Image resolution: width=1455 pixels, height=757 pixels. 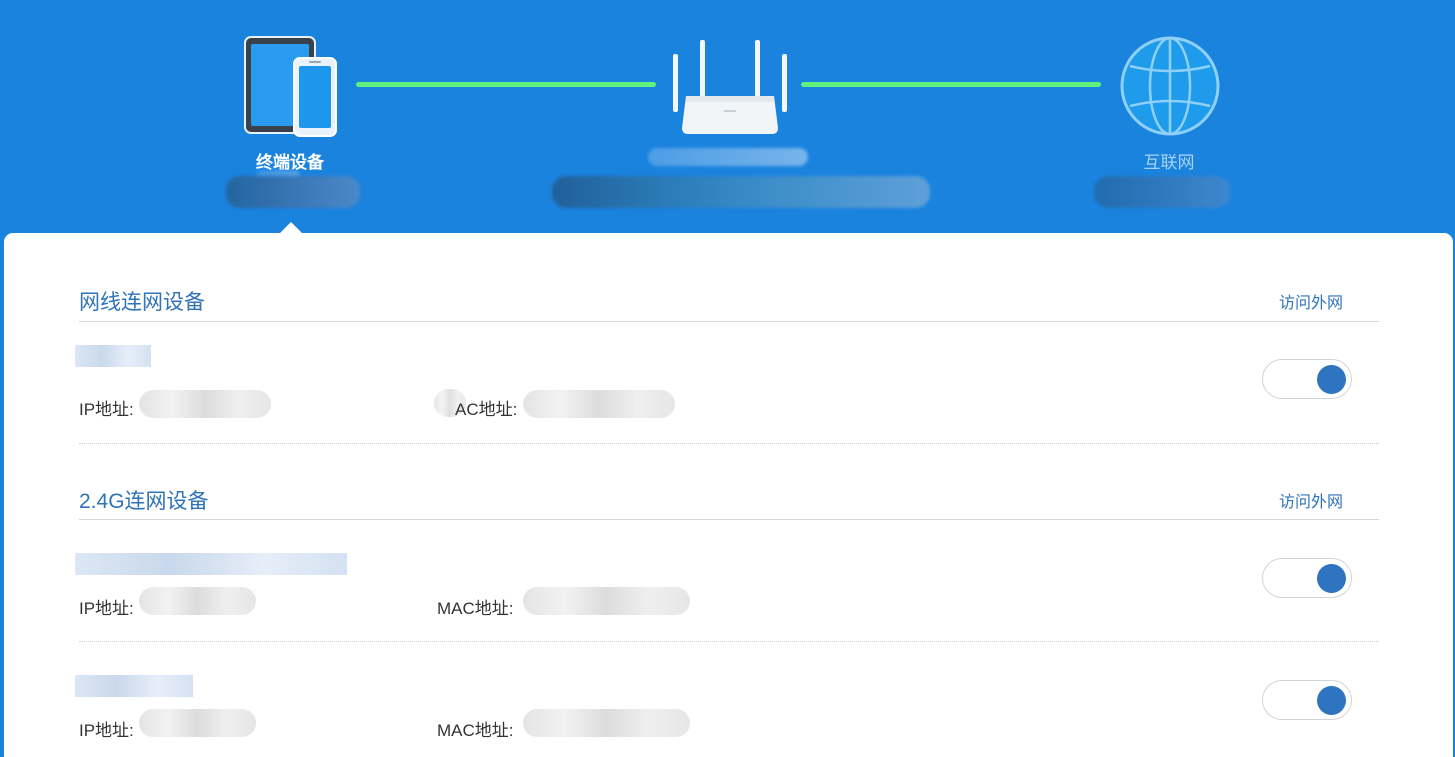 What do you see at coordinates (1311, 301) in the screenshot?
I see `wired-access-internet-link: 访问外网` at bounding box center [1311, 301].